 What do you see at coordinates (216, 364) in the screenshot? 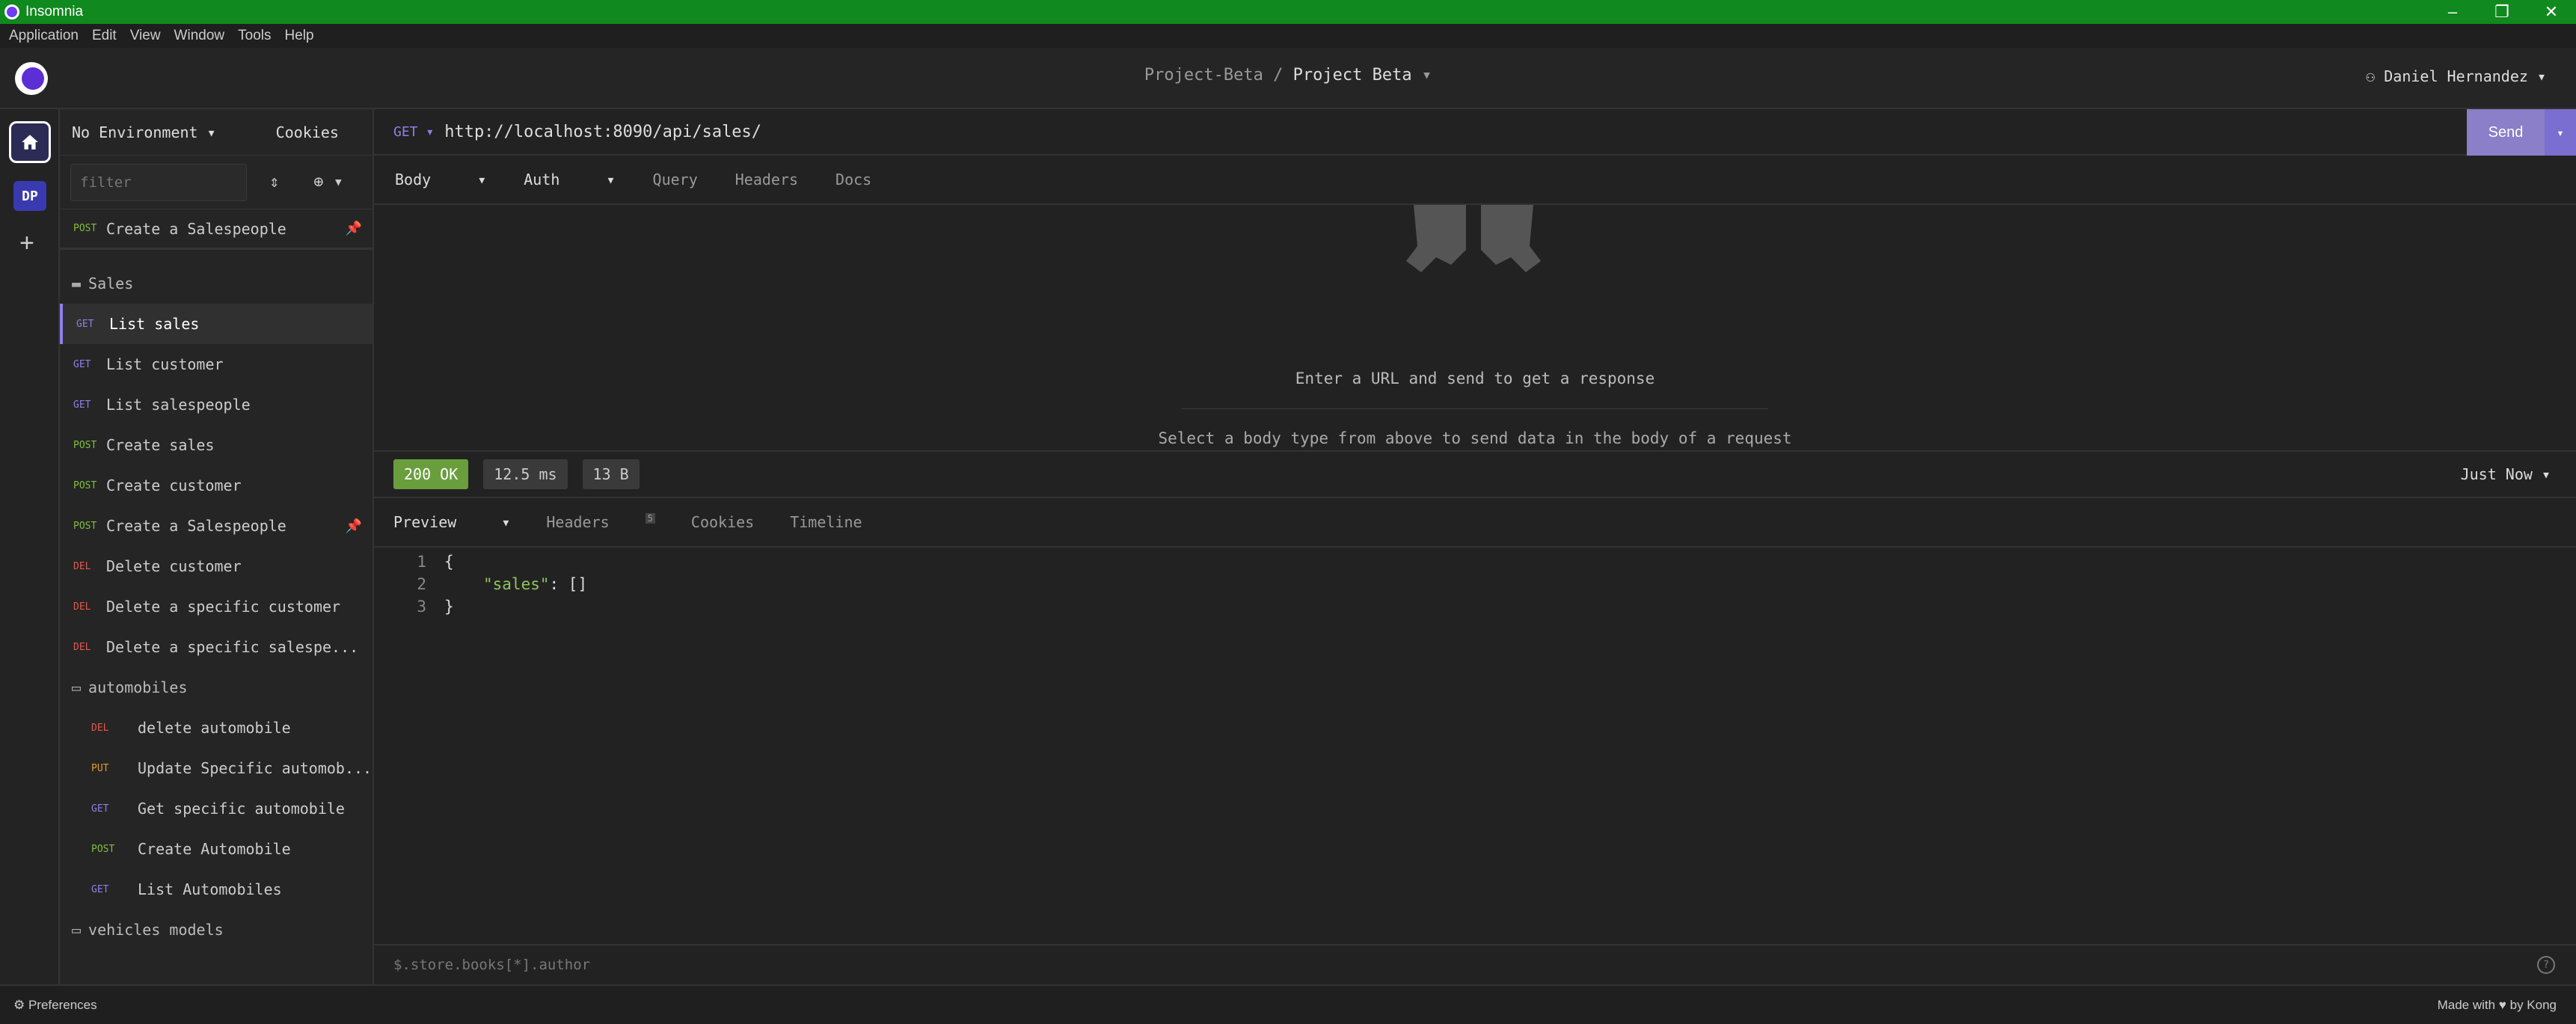
I see `sidebar-item-list-customer: GET List customer` at bounding box center [216, 364].